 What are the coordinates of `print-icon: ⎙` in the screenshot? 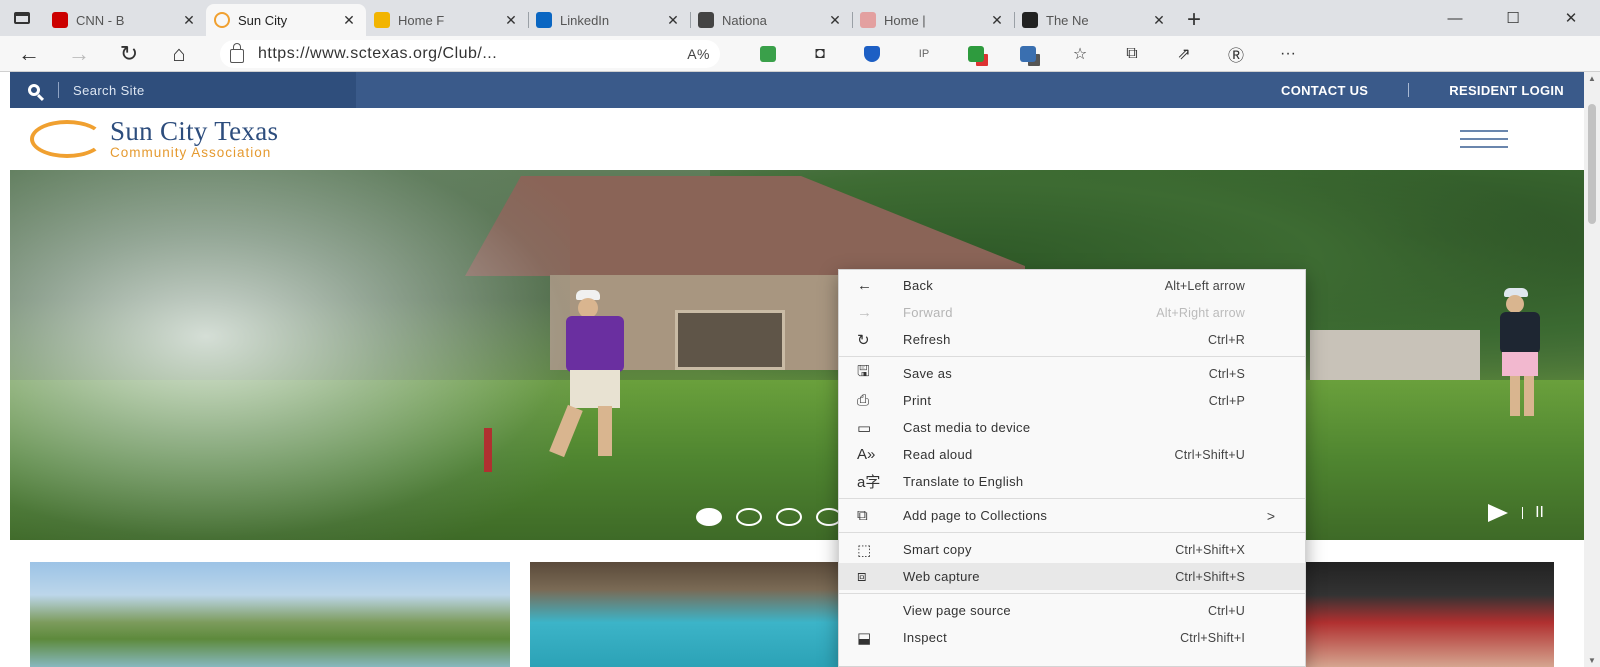 It's located at (863, 400).